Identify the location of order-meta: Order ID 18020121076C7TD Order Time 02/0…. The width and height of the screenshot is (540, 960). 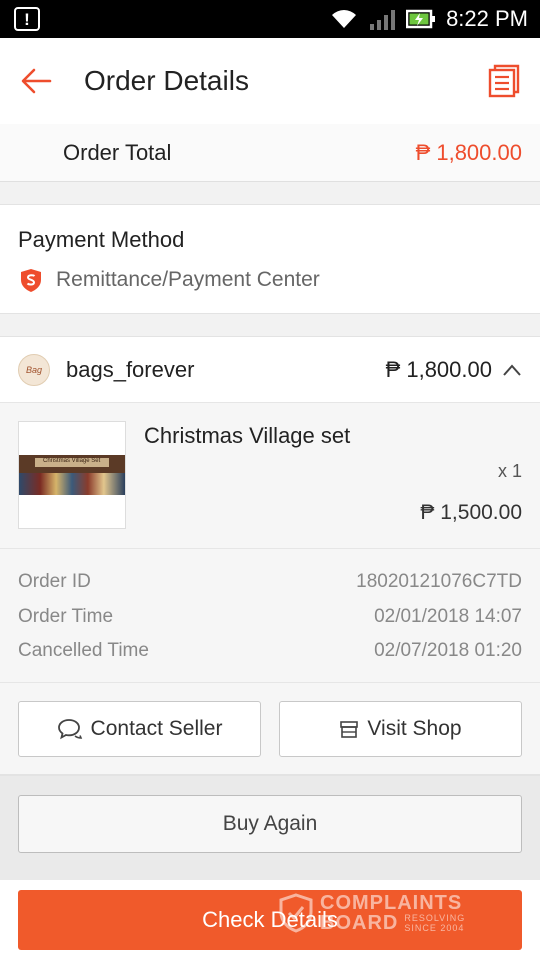
(270, 616).